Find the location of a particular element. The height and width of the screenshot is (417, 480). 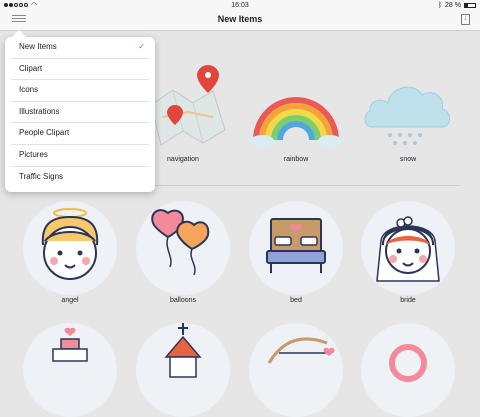

angel-icon is located at coordinates (70, 244).